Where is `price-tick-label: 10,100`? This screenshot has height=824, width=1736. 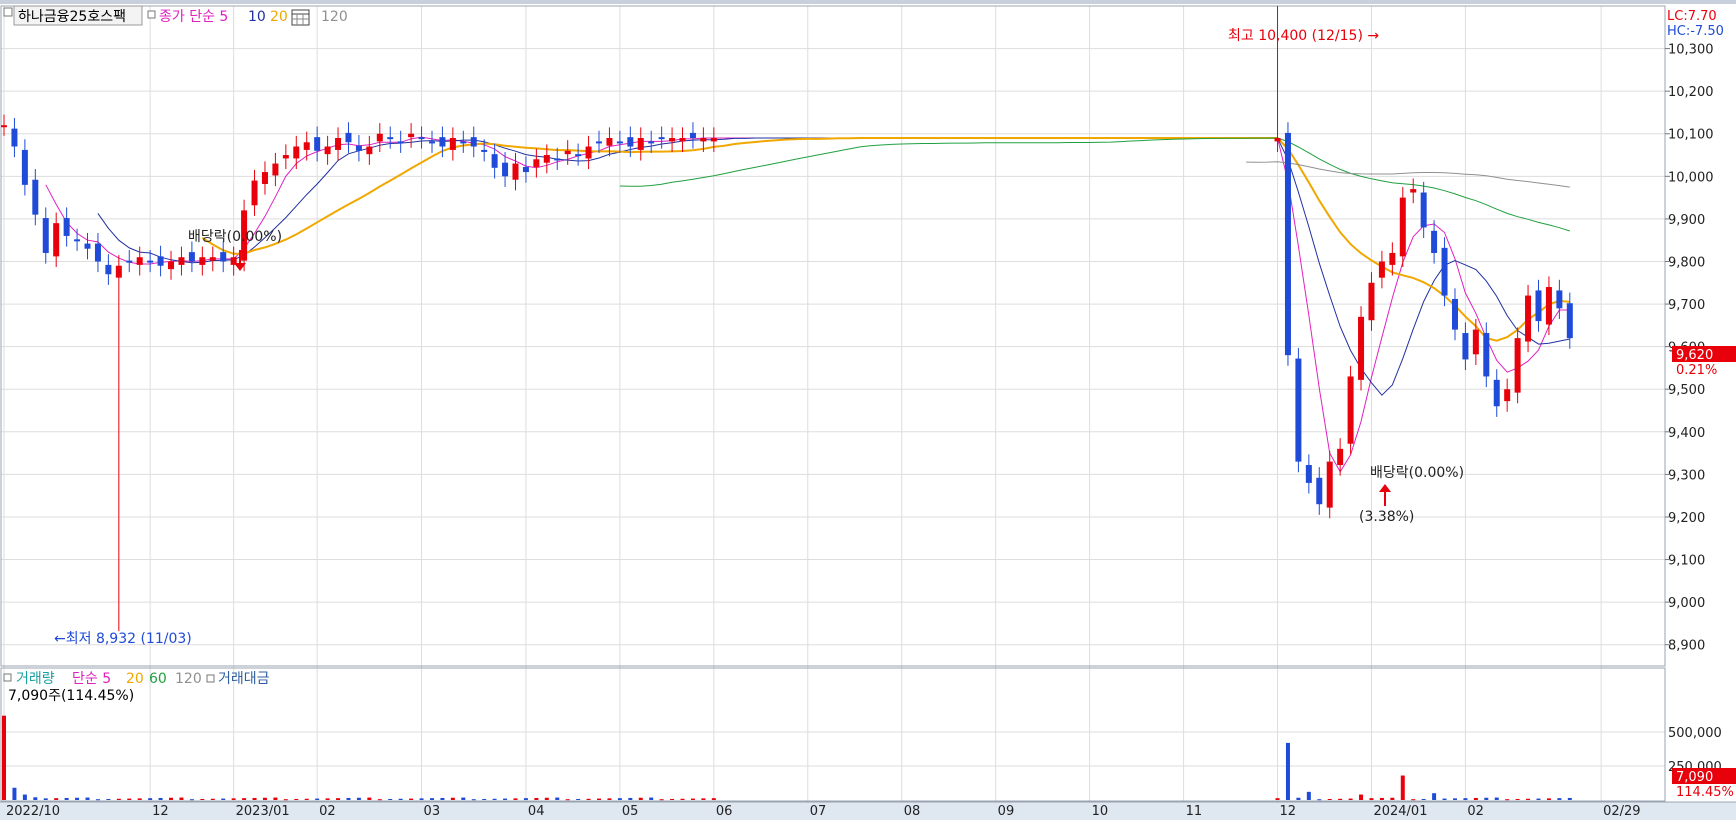 price-tick-label: 10,100 is located at coordinates (1691, 135).